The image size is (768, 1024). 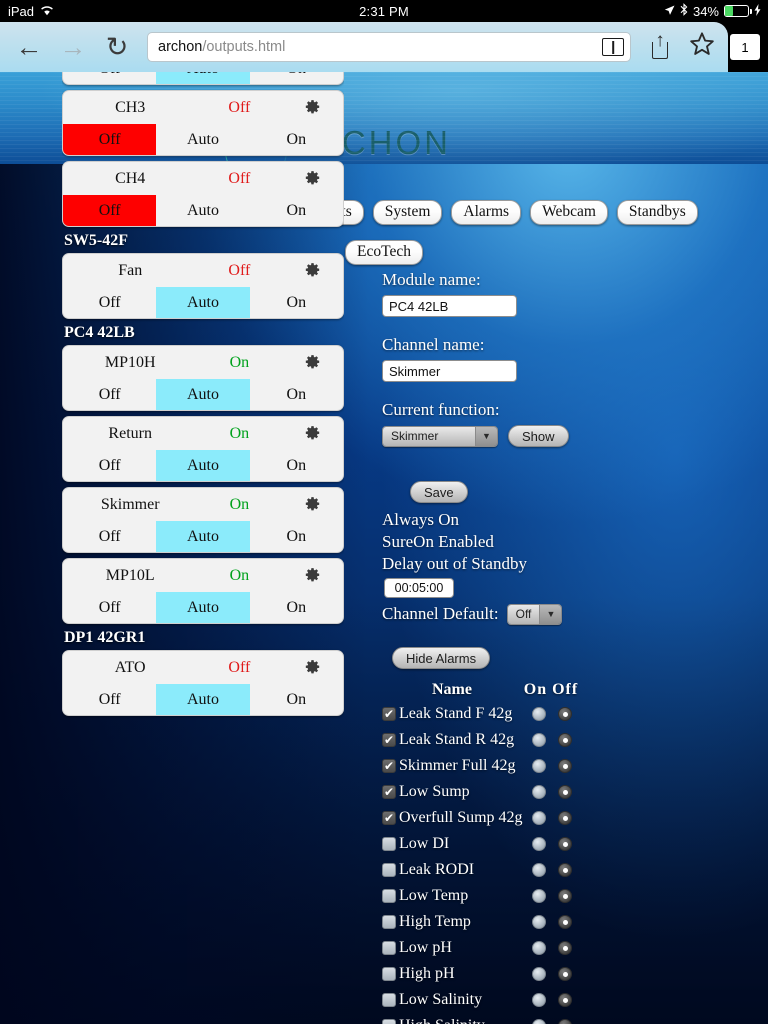 What do you see at coordinates (613, 47) in the screenshot?
I see `reader-view-icon` at bounding box center [613, 47].